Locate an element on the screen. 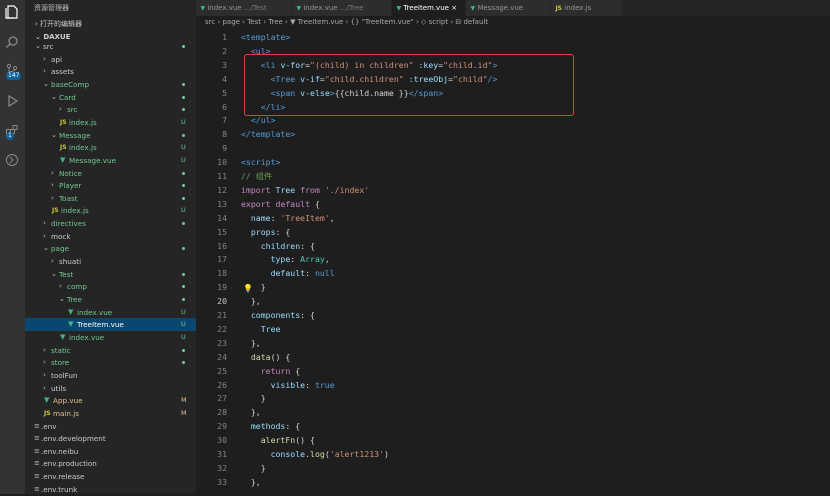  vue-file-icon: ▼ is located at coordinates (71, 324).